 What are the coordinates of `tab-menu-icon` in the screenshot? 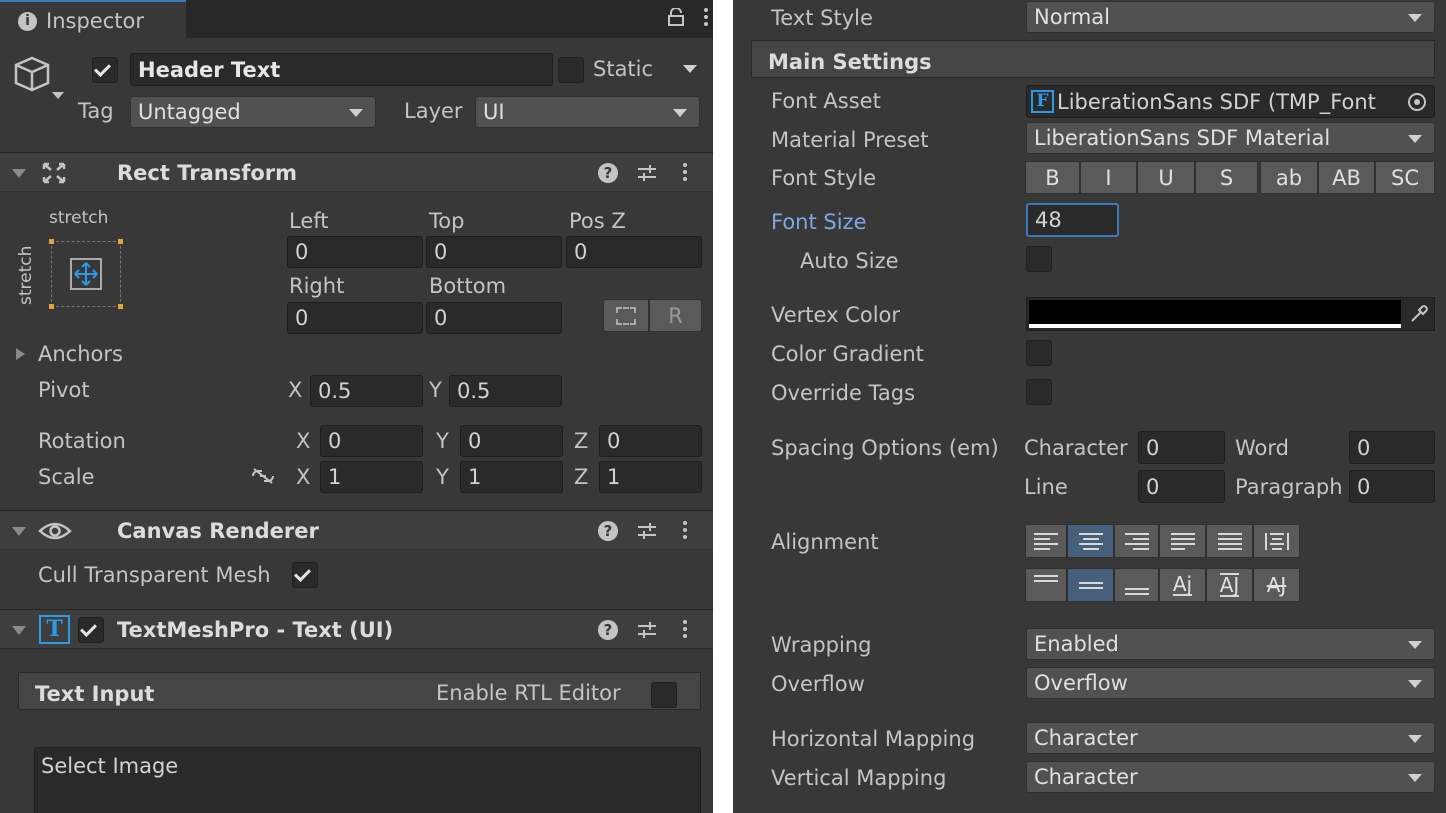 It's located at (706, 18).